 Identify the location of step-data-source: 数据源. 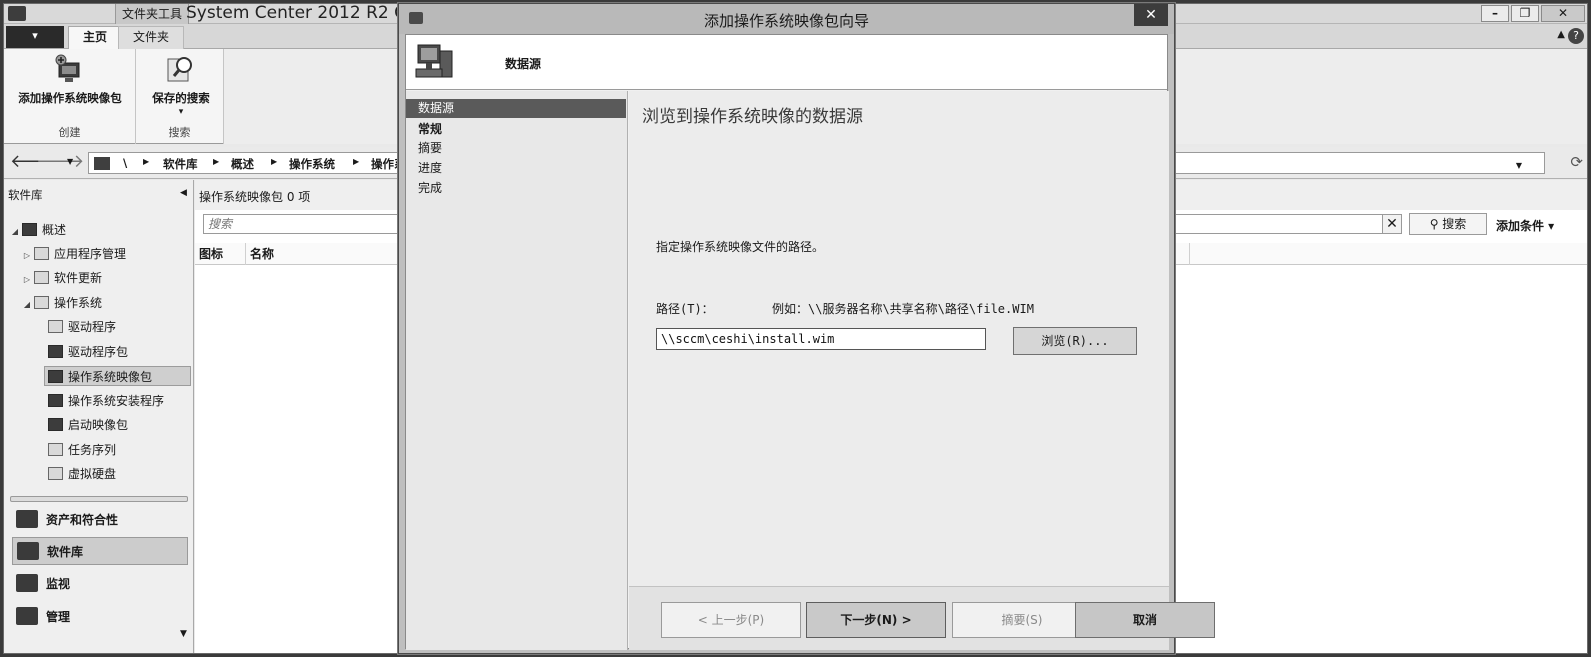
(516, 108).